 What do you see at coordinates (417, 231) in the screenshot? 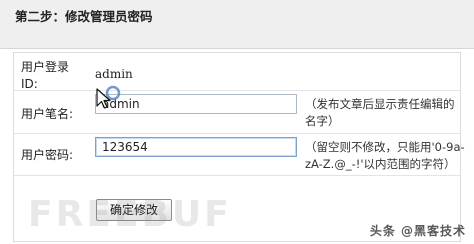
I see `source-credit: 头条 @黑客技术` at bounding box center [417, 231].